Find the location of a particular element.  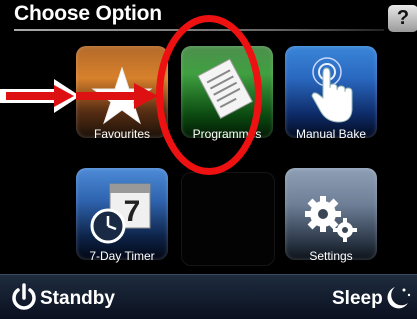

settings-tile is located at coordinates (331, 214).